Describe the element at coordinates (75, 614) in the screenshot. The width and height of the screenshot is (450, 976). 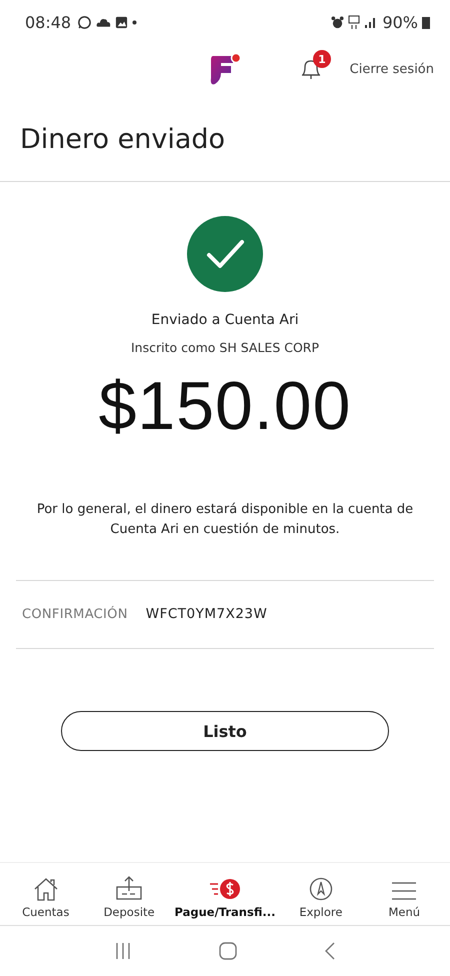
I see `confirmation-label: CONFIRMACIÓN` at that location.